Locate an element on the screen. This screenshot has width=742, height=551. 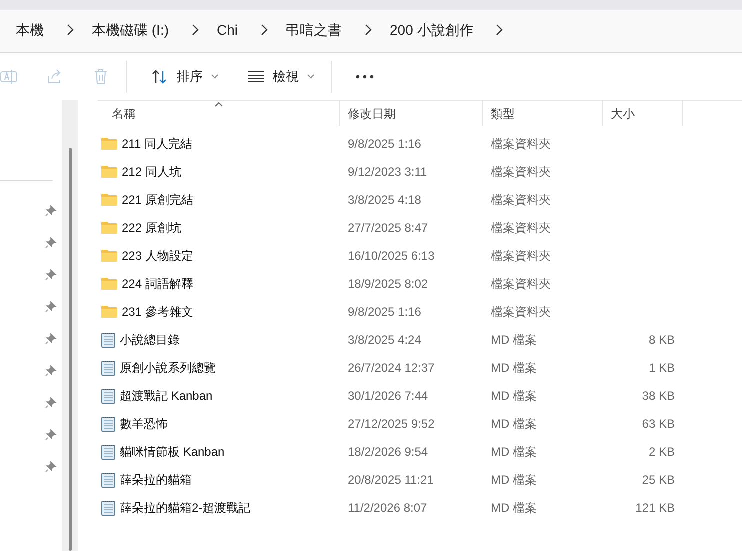
date-cell: 30/1/2026 7:44 is located at coordinates (388, 396).